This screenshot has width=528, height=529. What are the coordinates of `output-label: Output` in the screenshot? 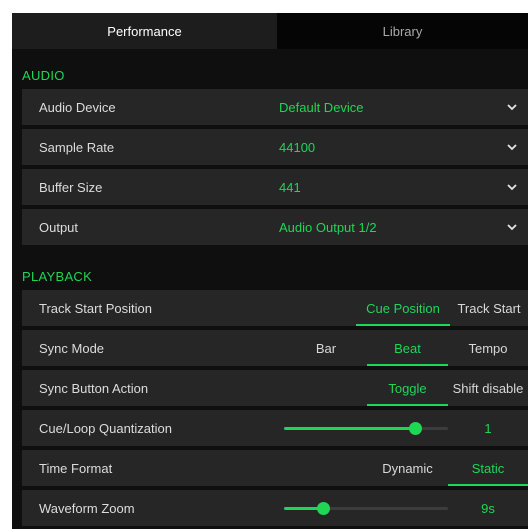 It's located at (59, 227).